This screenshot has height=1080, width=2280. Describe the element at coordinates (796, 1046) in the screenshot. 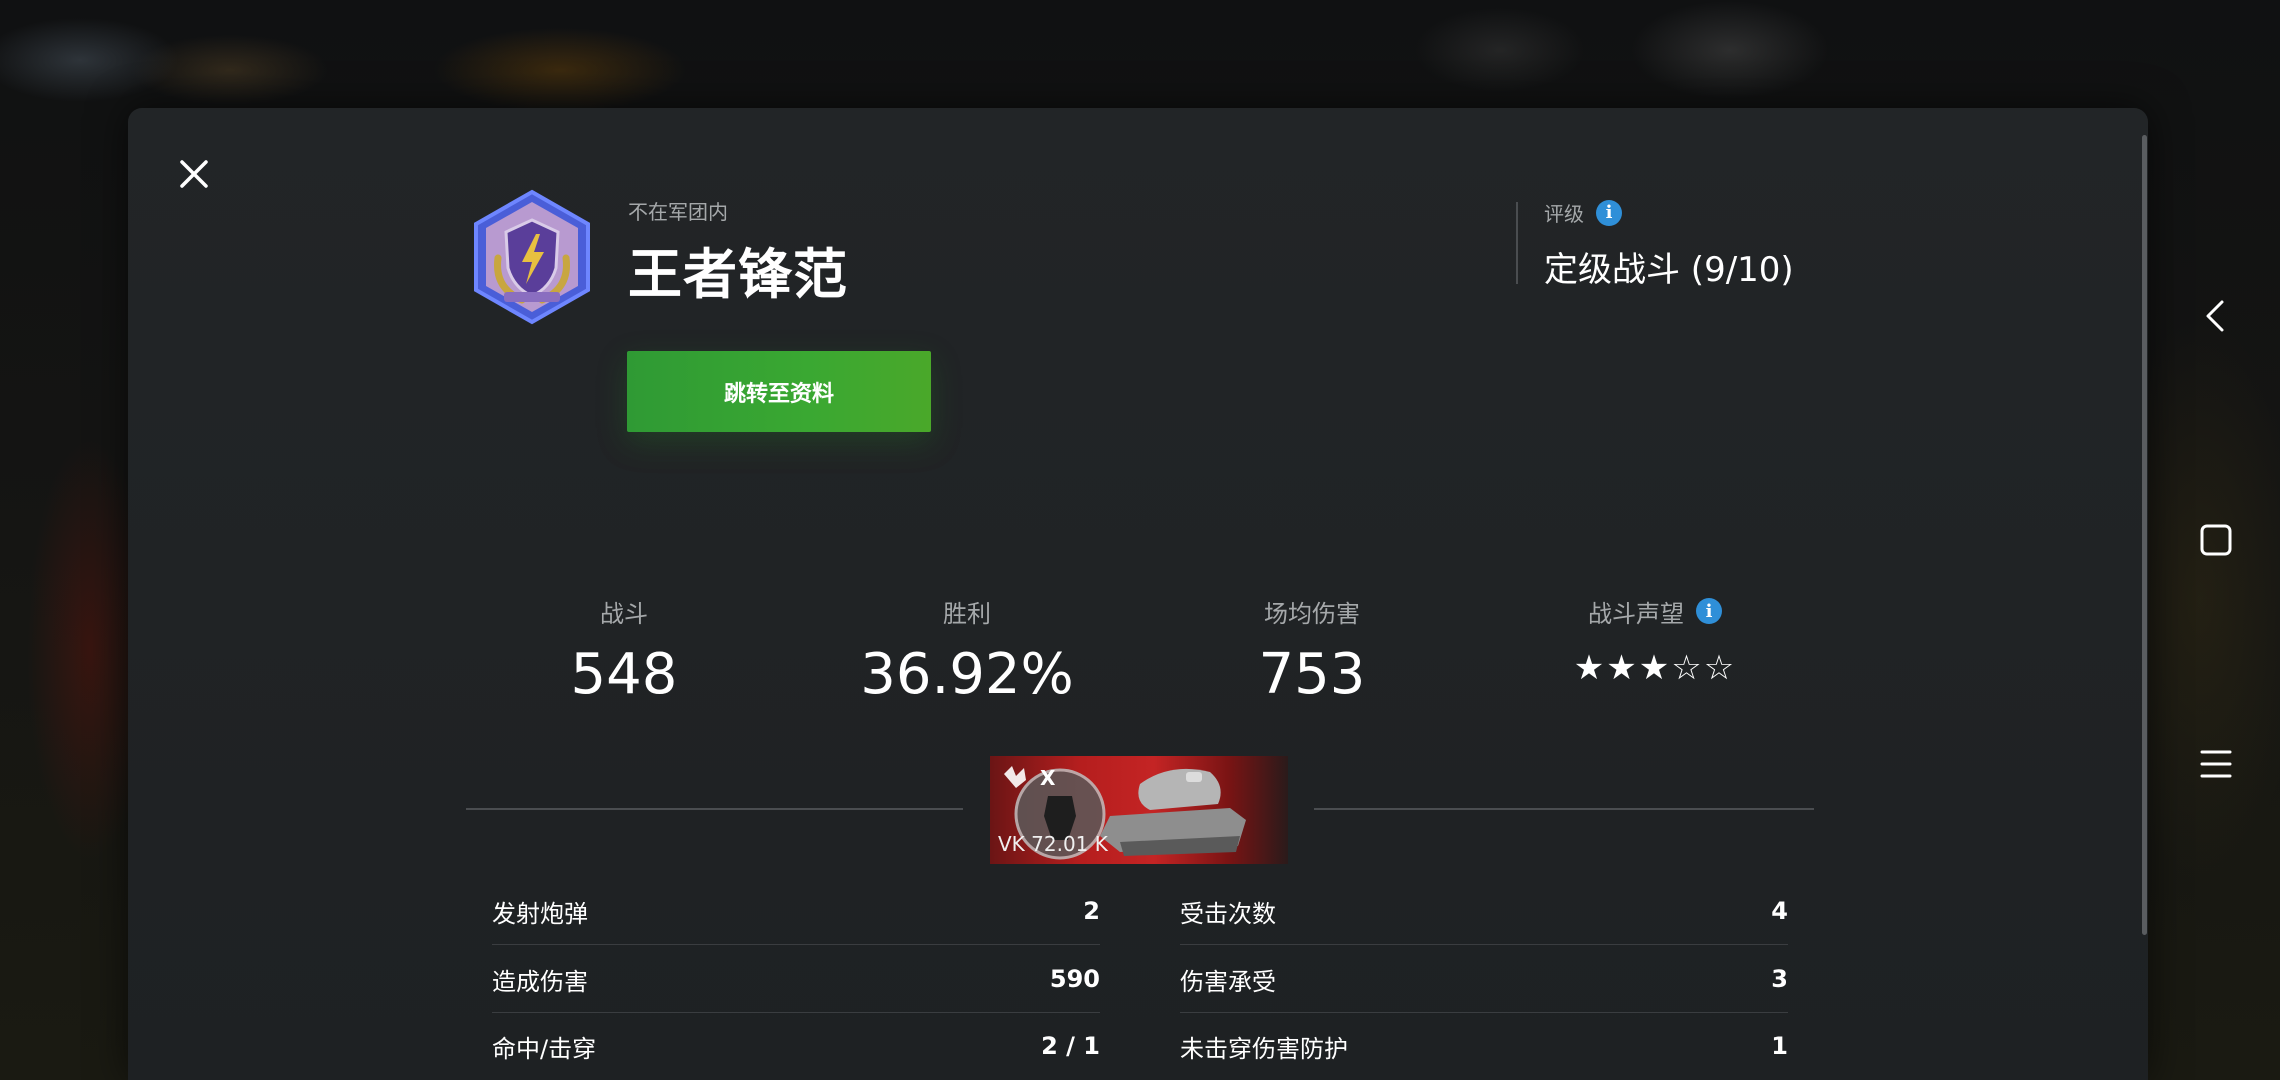

I see `detail-row-hits-penetrations: 命中/击穿 2 / 1` at that location.